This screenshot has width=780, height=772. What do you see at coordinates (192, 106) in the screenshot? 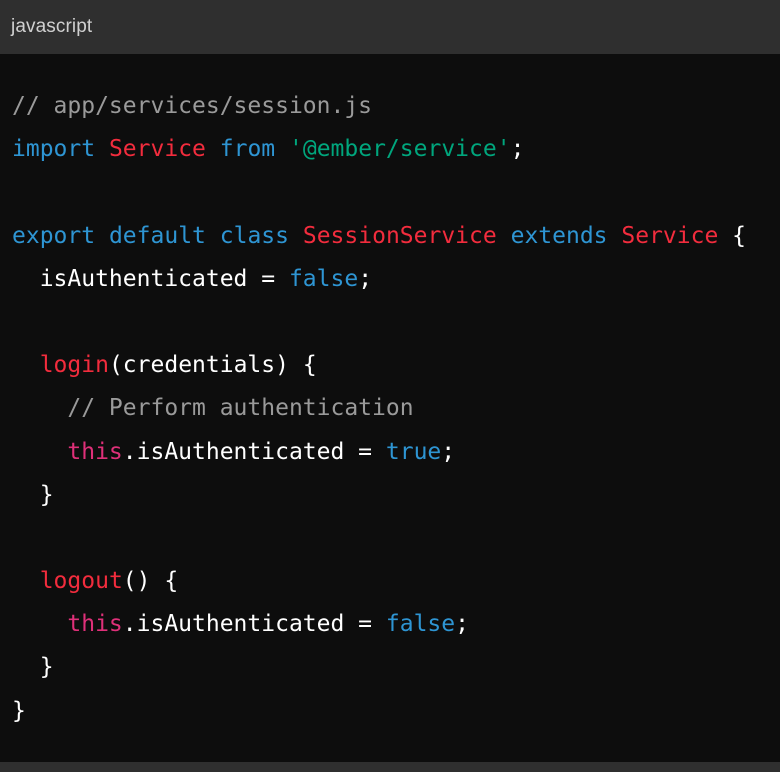
I see `code-token-comment: // app/services/session.js` at bounding box center [192, 106].